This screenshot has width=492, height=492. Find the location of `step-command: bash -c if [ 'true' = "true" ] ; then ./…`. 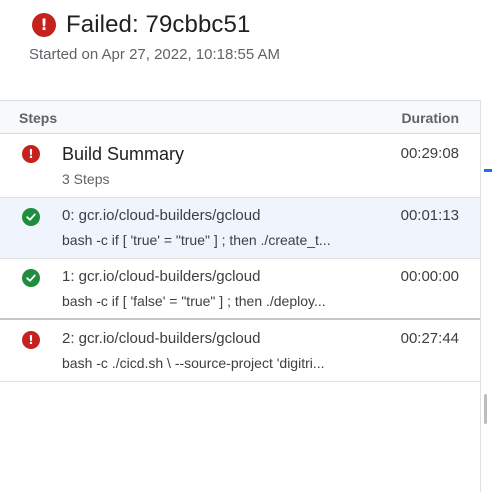

step-command: bash -c if [ 'true' = "true" ] ; then ./… is located at coordinates (196, 240).